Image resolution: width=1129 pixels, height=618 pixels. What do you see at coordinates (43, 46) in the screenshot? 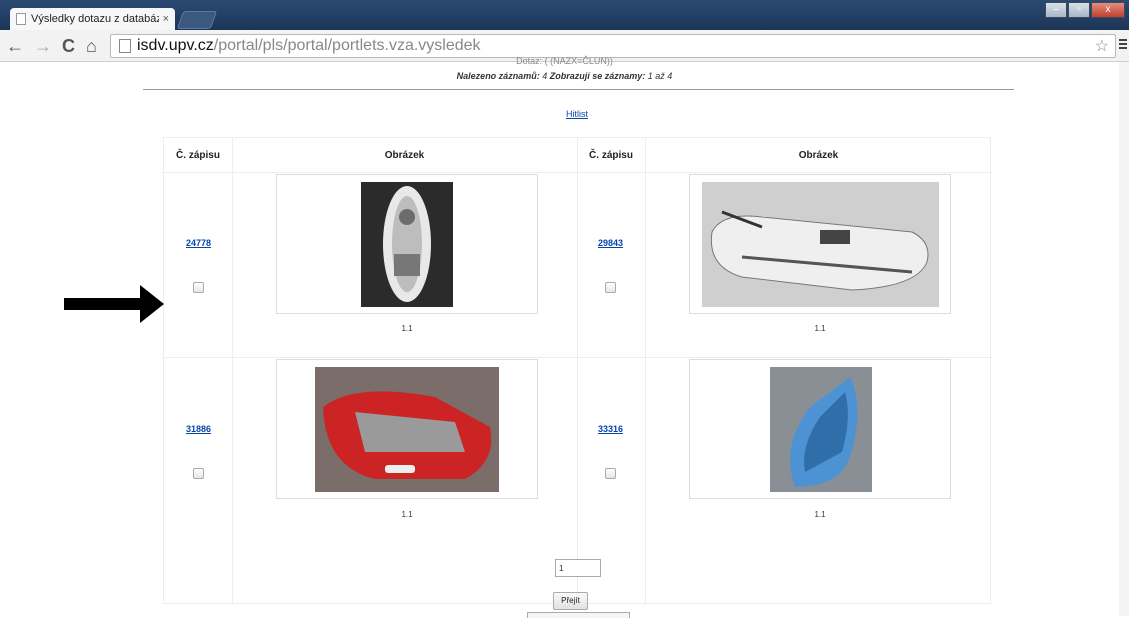
I see `forward-icon: →` at bounding box center [43, 46].